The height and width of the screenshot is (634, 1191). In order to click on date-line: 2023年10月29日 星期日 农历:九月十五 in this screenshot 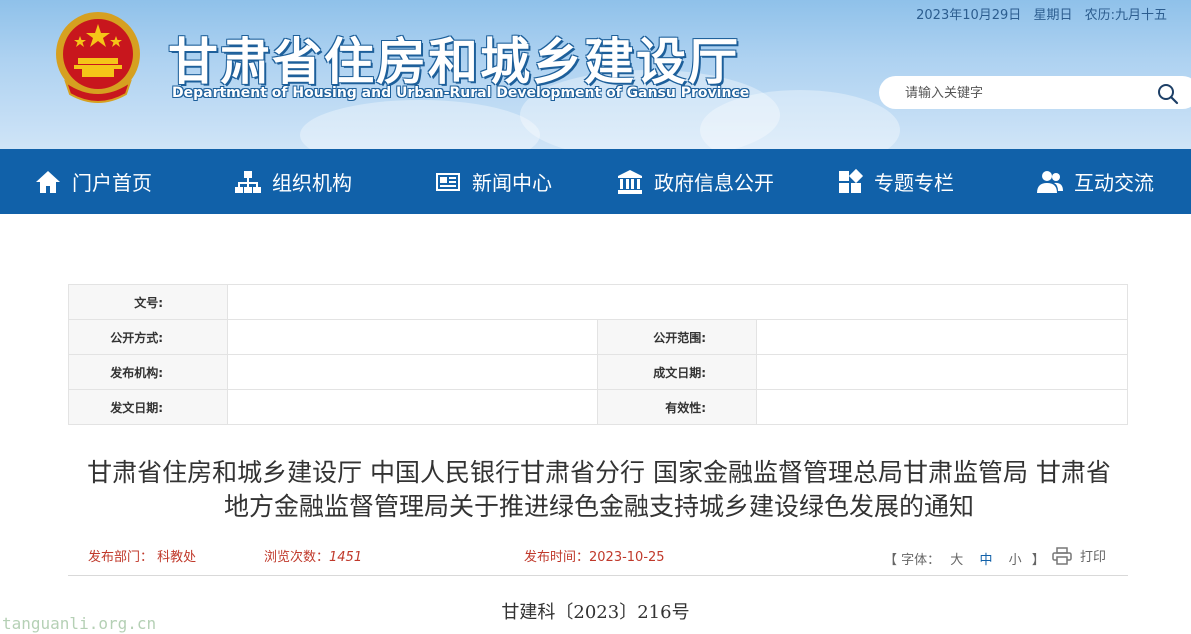, I will do `click(1037, 13)`.